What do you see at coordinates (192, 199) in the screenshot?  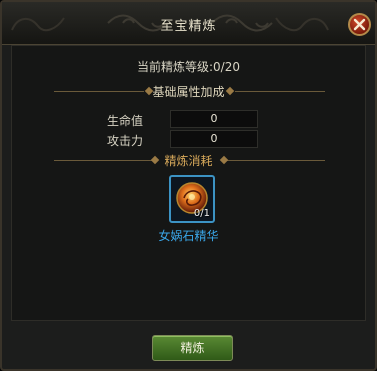 I see `item-slot: 0/1` at bounding box center [192, 199].